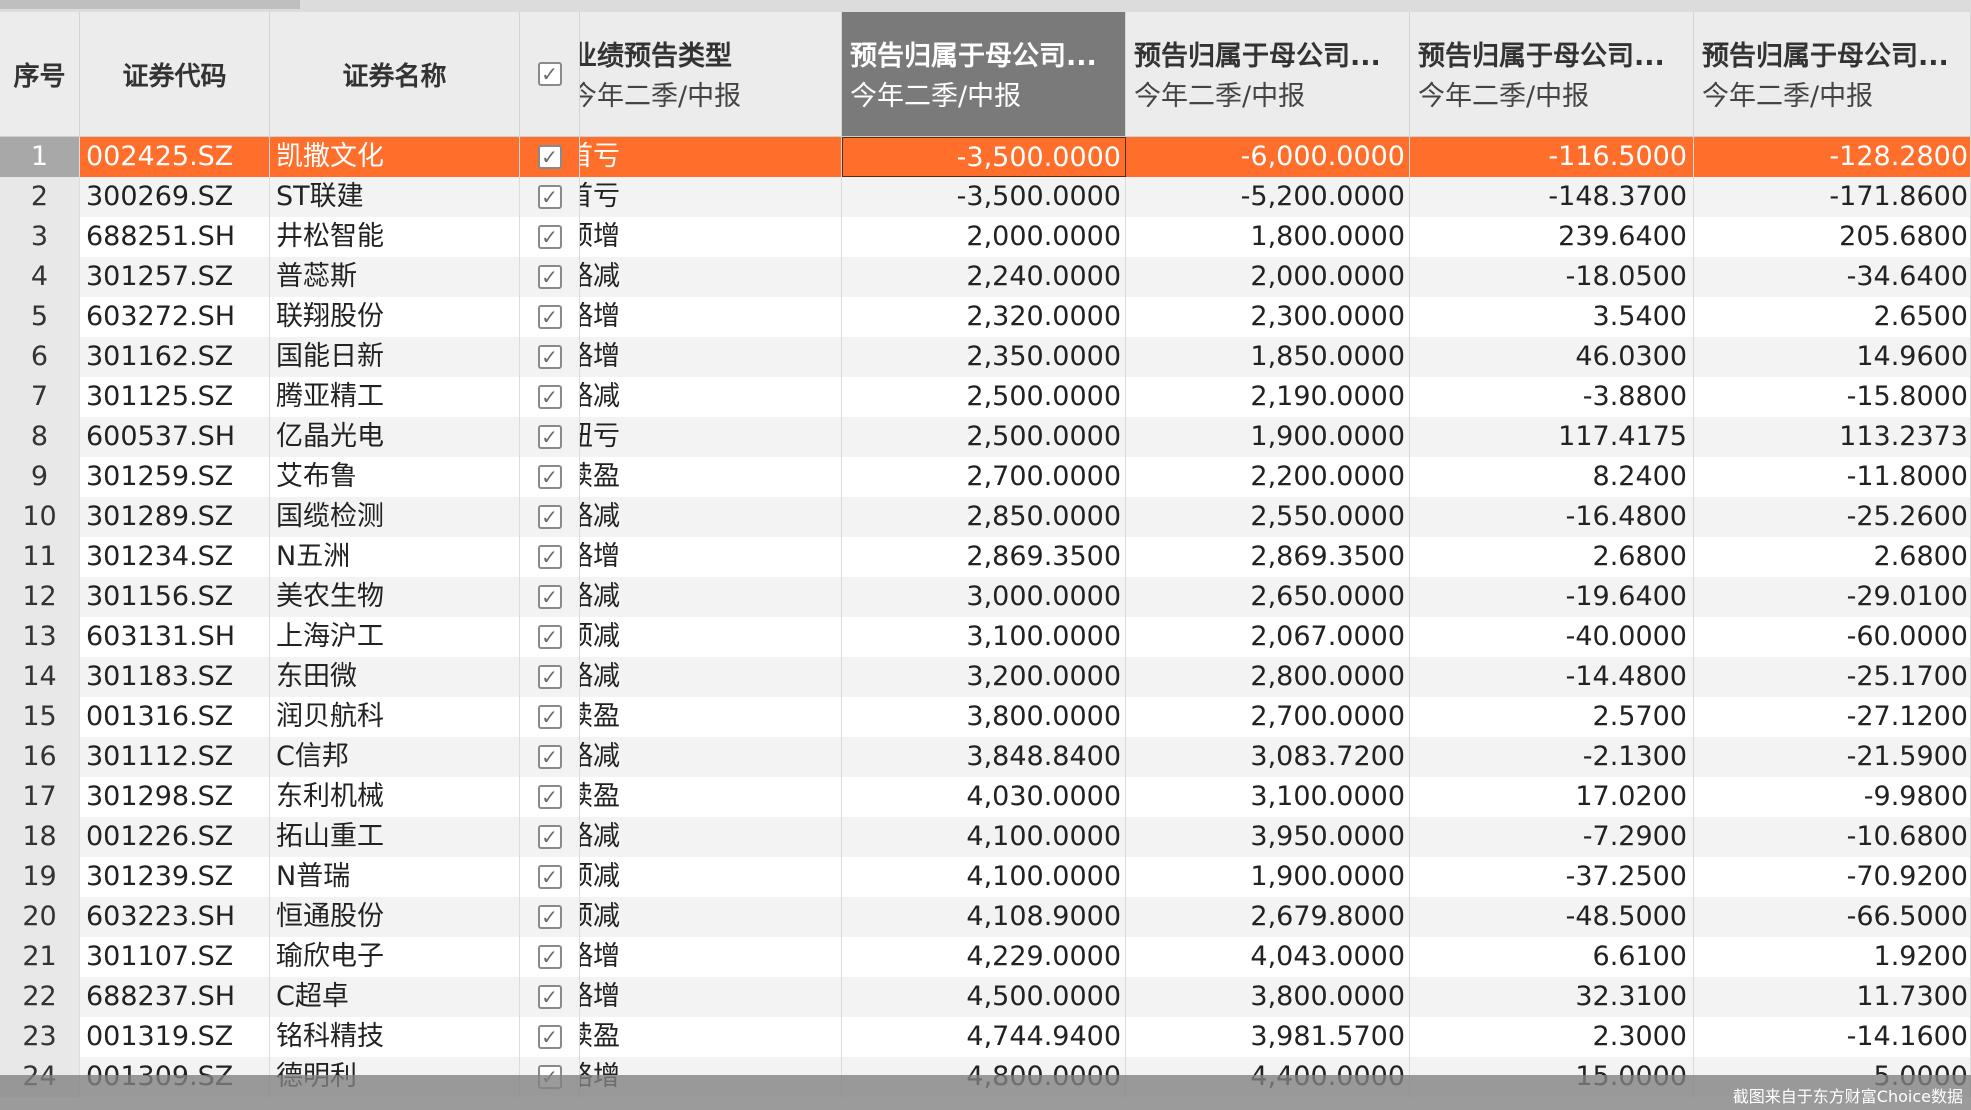 The image size is (1971, 1110). What do you see at coordinates (40, 357) in the screenshot?
I see `row-index: 6` at bounding box center [40, 357].